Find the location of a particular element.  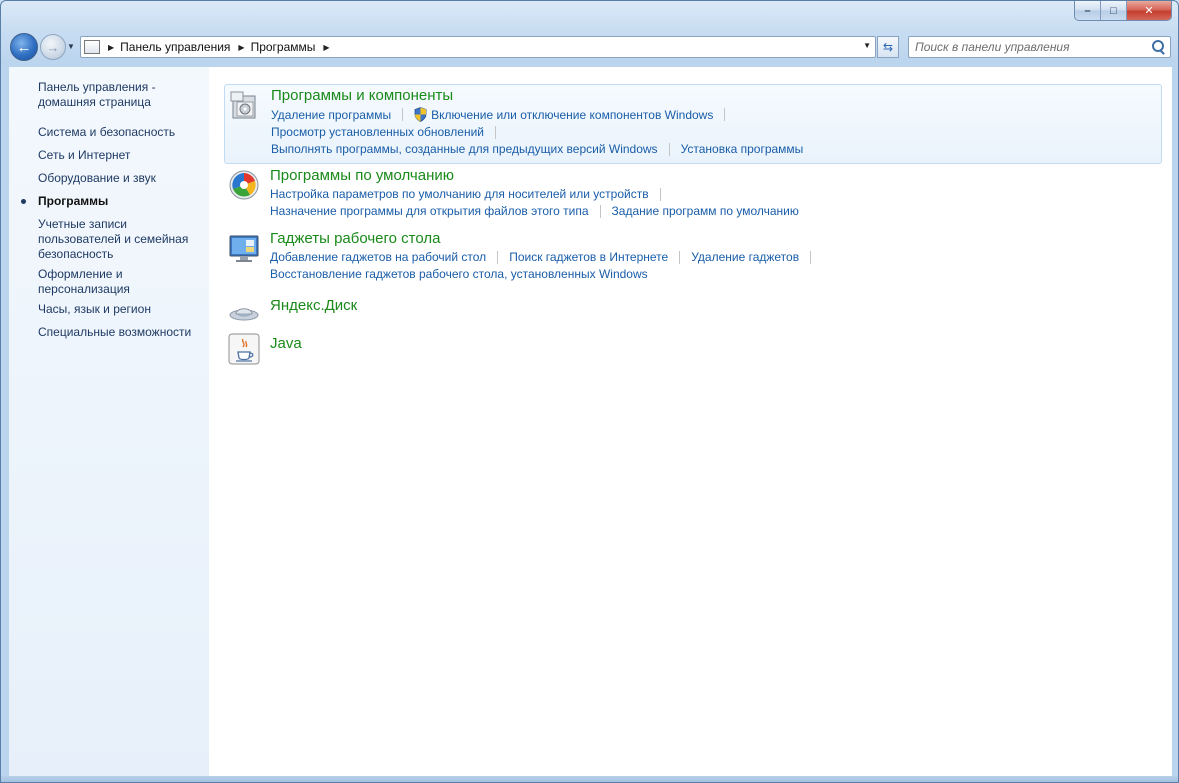

default-programs-icon is located at coordinates (244, 185).